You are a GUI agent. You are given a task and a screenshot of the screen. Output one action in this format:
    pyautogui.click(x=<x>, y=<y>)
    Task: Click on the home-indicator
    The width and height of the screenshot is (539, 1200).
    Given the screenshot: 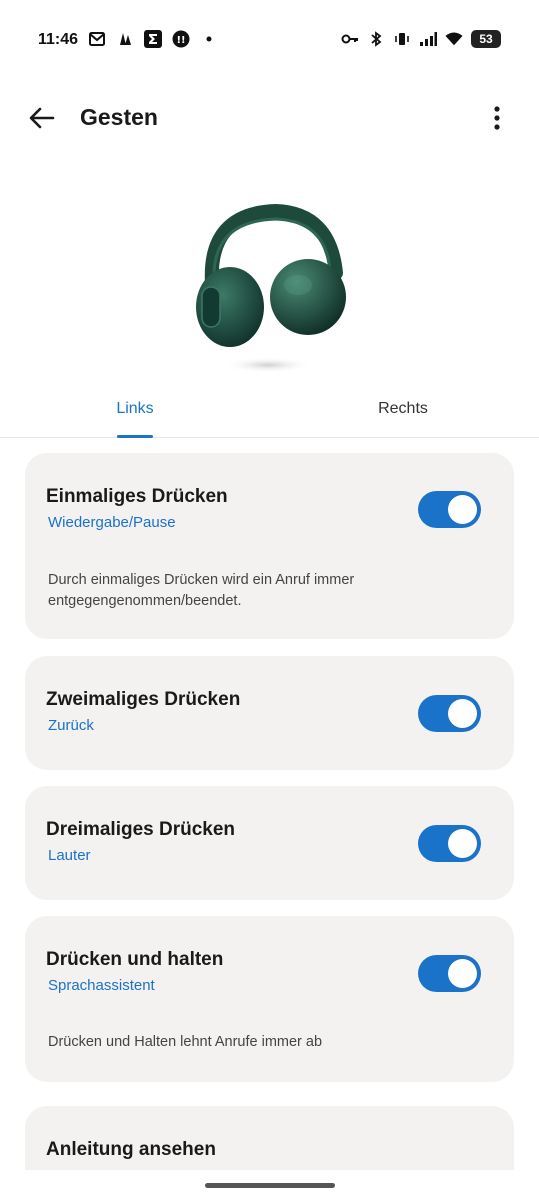 What is the action you would take?
    pyautogui.click(x=270, y=1185)
    